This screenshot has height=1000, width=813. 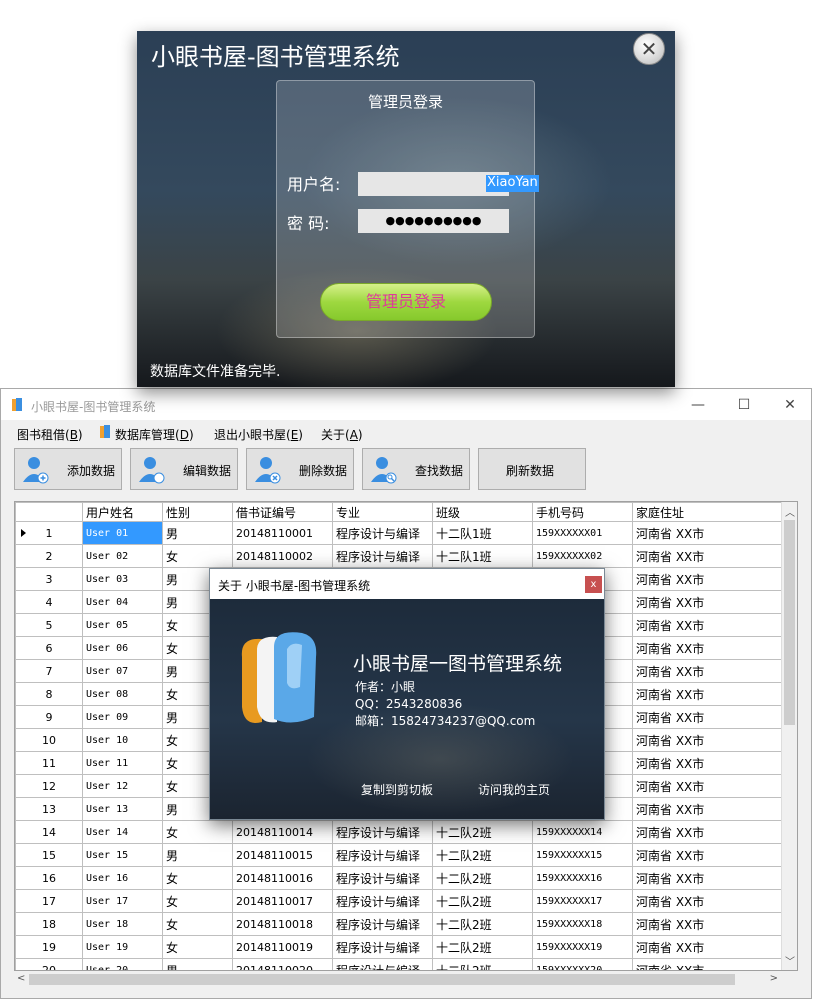 I want to click on column-header: 手机号码, so click(x=582, y=512).